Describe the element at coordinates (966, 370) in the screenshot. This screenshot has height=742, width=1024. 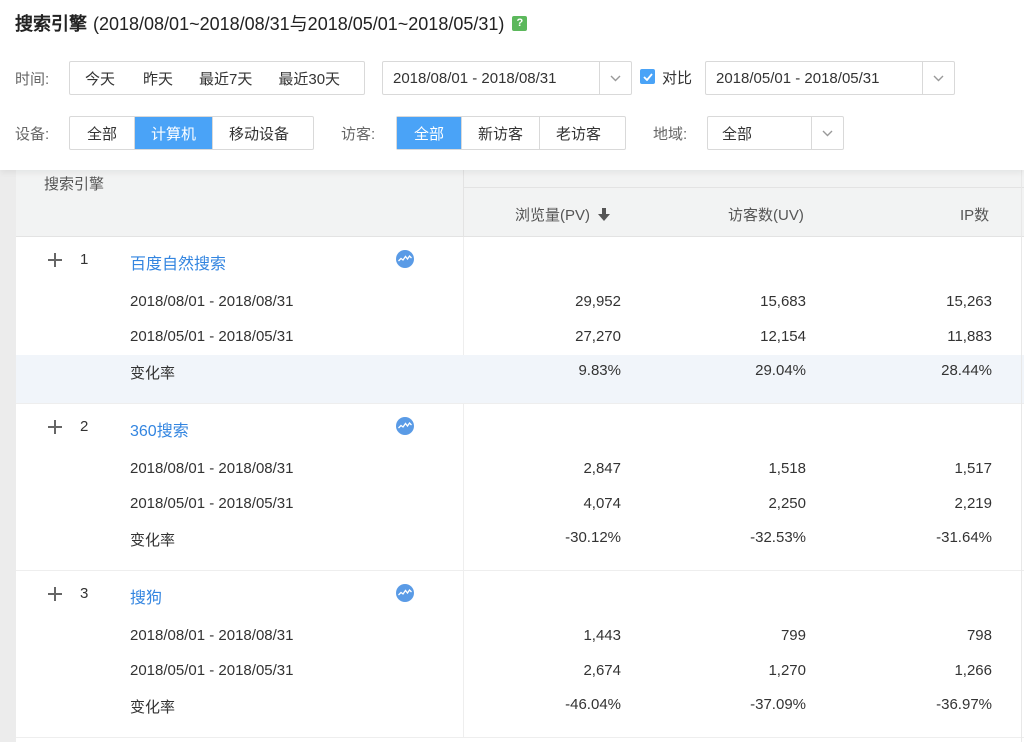
I see `ip-change: 28.44%` at that location.